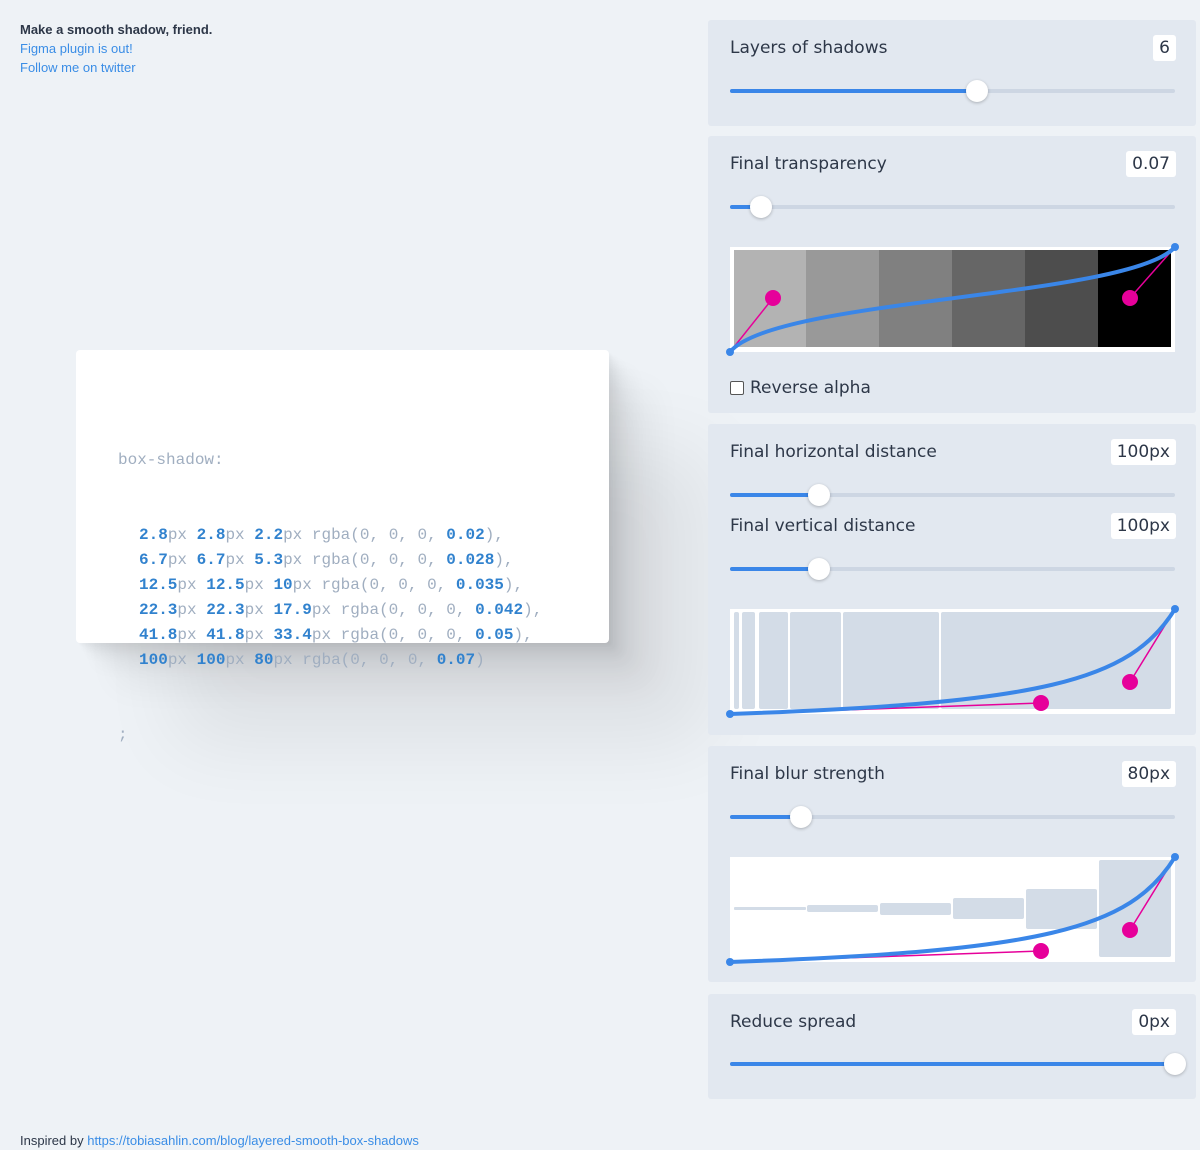  What do you see at coordinates (76, 48) in the screenshot?
I see `figma-plugin-link: Figma plugin is out!` at bounding box center [76, 48].